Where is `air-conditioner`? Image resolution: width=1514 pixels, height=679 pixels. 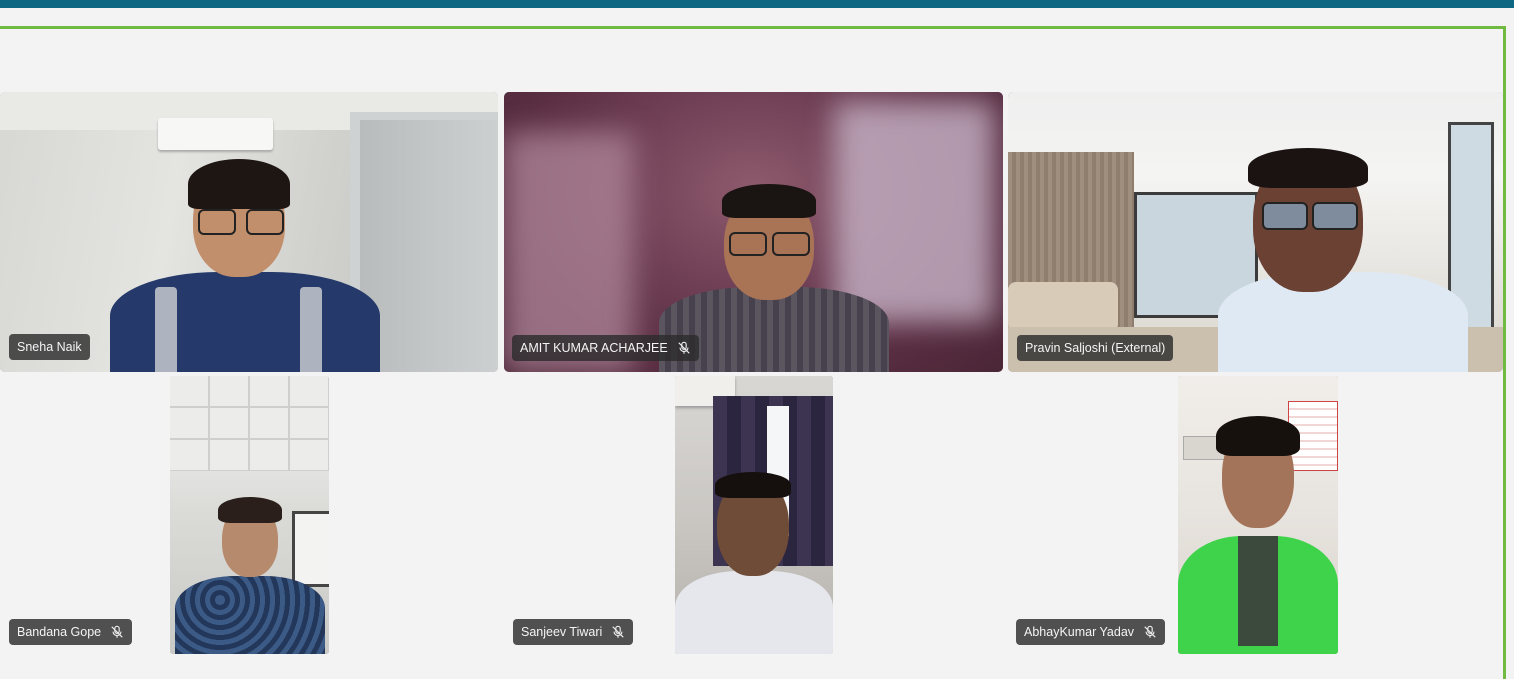
air-conditioner is located at coordinates (215, 134).